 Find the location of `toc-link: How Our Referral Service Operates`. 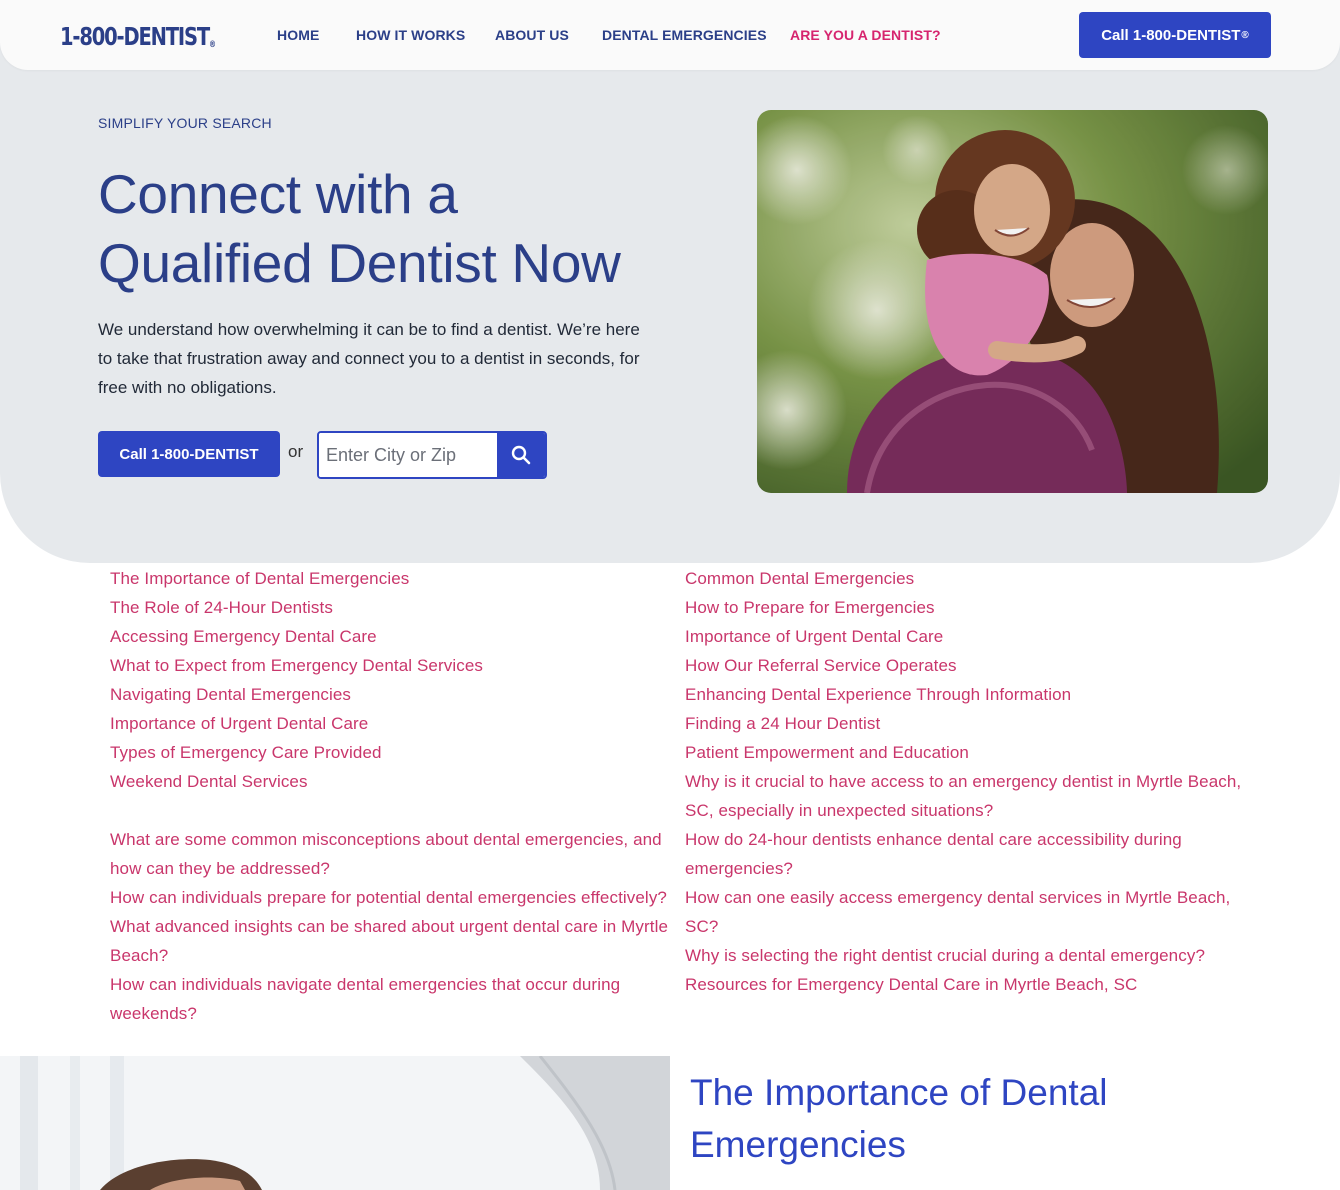

toc-link: How Our Referral Service Operates is located at coordinates (965, 665).